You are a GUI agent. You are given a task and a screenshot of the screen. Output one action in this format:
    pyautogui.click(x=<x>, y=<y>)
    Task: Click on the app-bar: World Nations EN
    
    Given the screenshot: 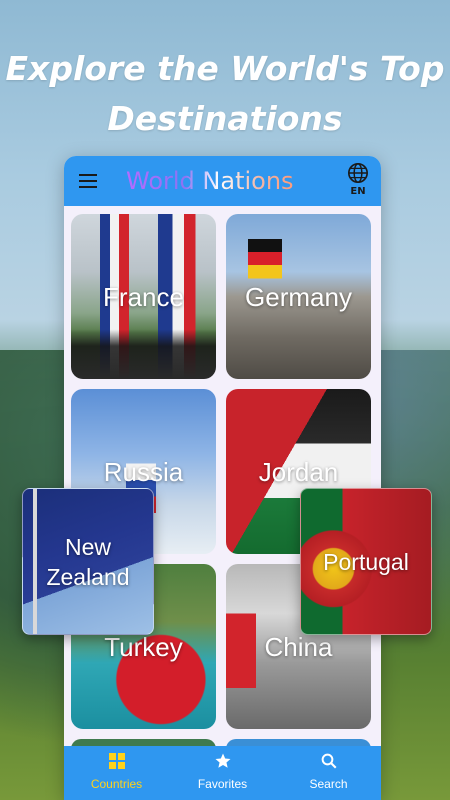 What is the action you would take?
    pyautogui.click(x=222, y=181)
    